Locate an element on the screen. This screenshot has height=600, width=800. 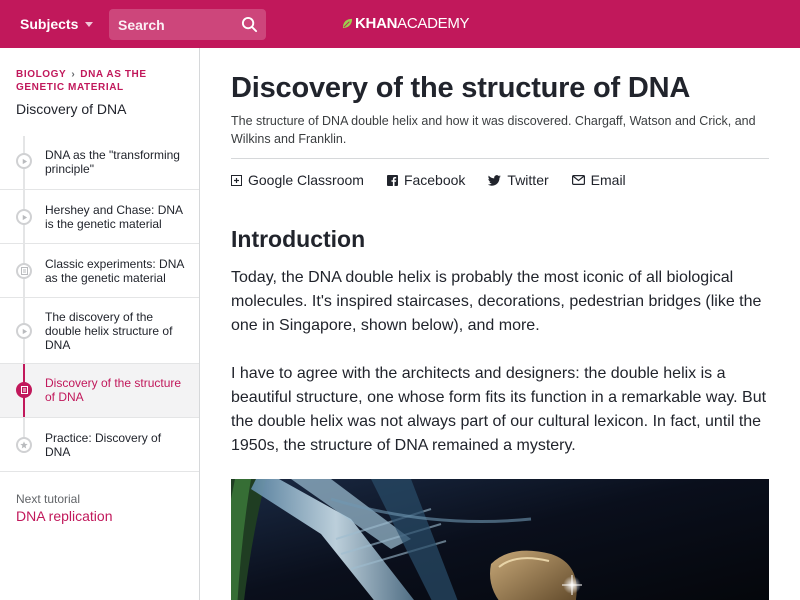
logo-text-academy: ACADEMY is located at coordinates (433, 23).